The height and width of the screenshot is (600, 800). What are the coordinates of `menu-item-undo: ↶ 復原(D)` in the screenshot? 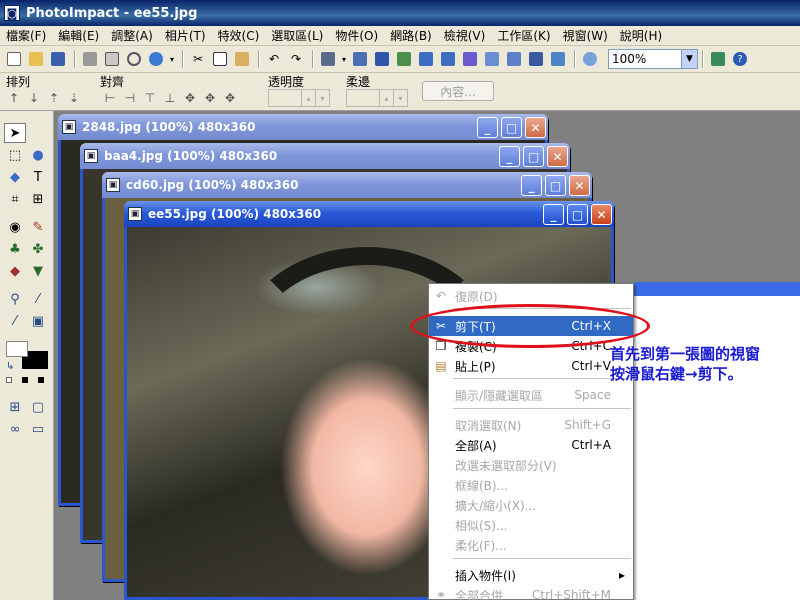 It's located at (531, 296).